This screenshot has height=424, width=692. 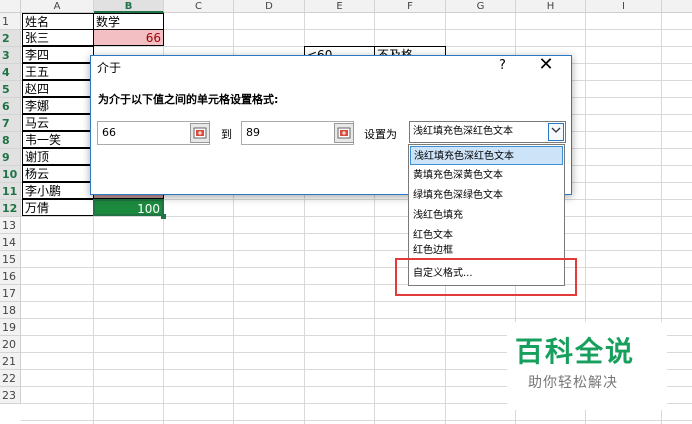 I want to click on row-header-19: 19, so click(x=10, y=327).